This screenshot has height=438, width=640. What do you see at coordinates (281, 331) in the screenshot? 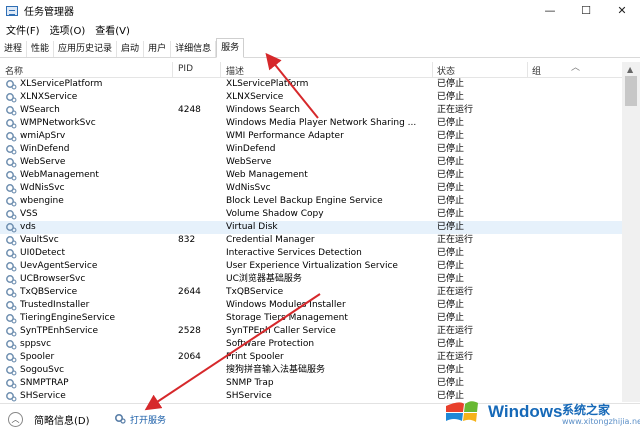
I see `service-description: SynTPEnh Caller Service` at bounding box center [281, 331].